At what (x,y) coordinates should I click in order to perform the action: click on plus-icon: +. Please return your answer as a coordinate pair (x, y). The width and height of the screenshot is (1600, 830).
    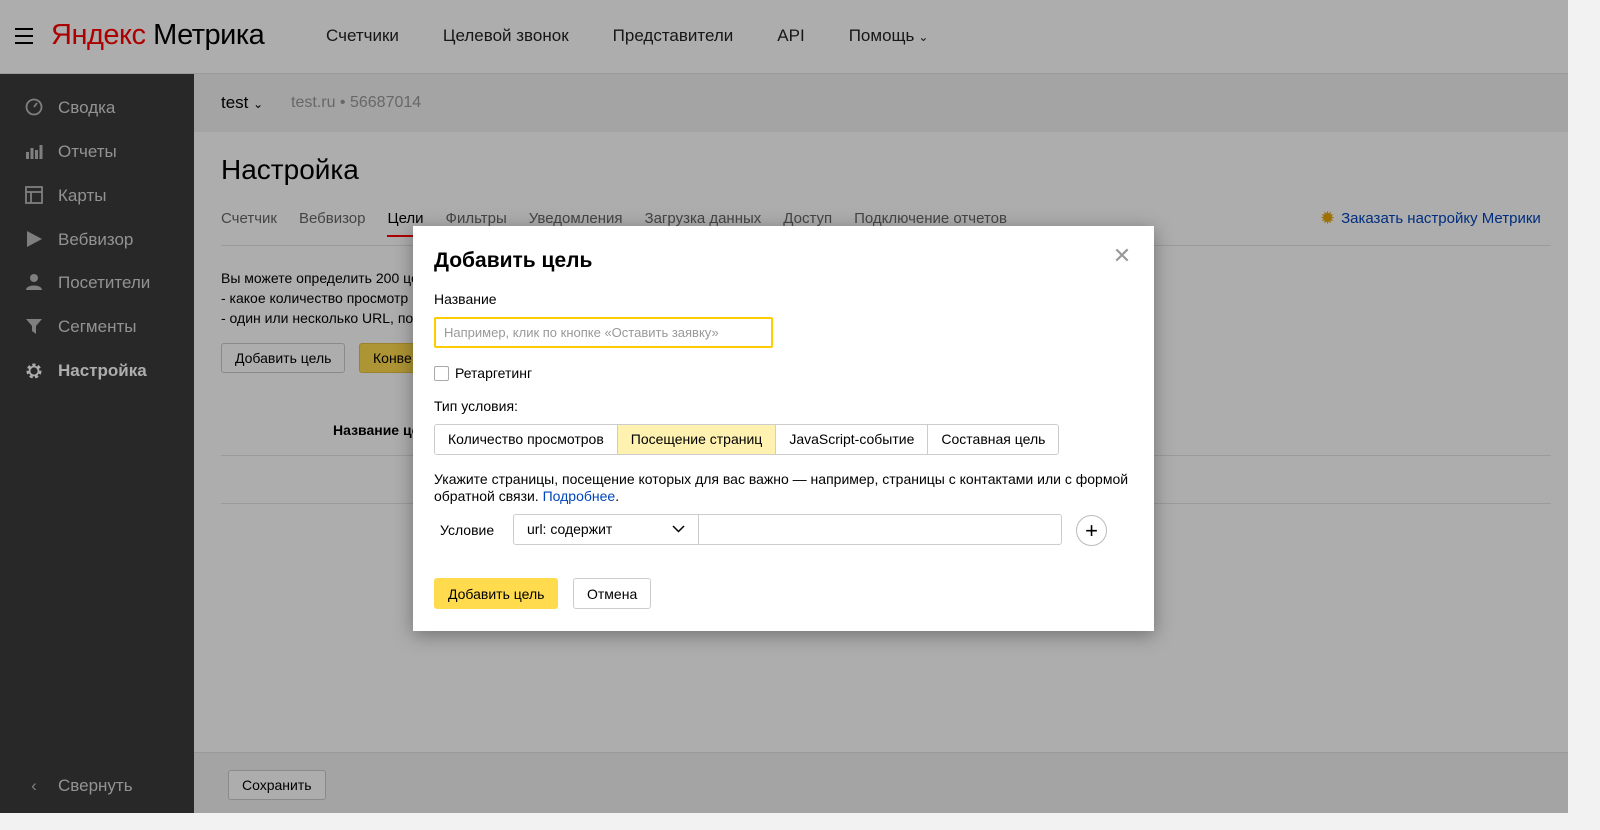
    Looking at the image, I should click on (1091, 530).